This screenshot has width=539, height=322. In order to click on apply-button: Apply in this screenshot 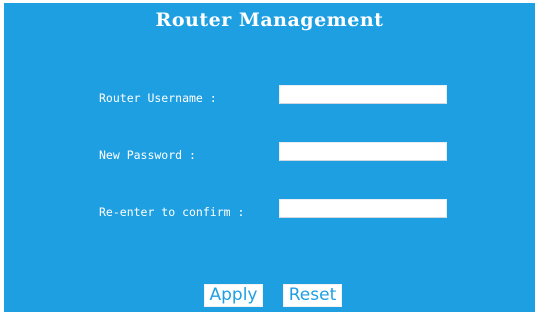, I will do `click(233, 295)`.